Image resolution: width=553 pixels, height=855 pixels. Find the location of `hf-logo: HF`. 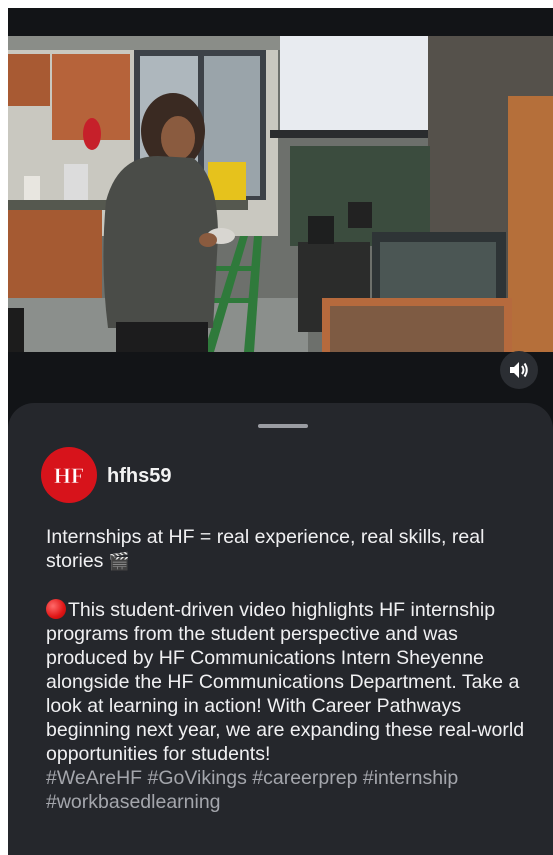

hf-logo: HF is located at coordinates (69, 476).